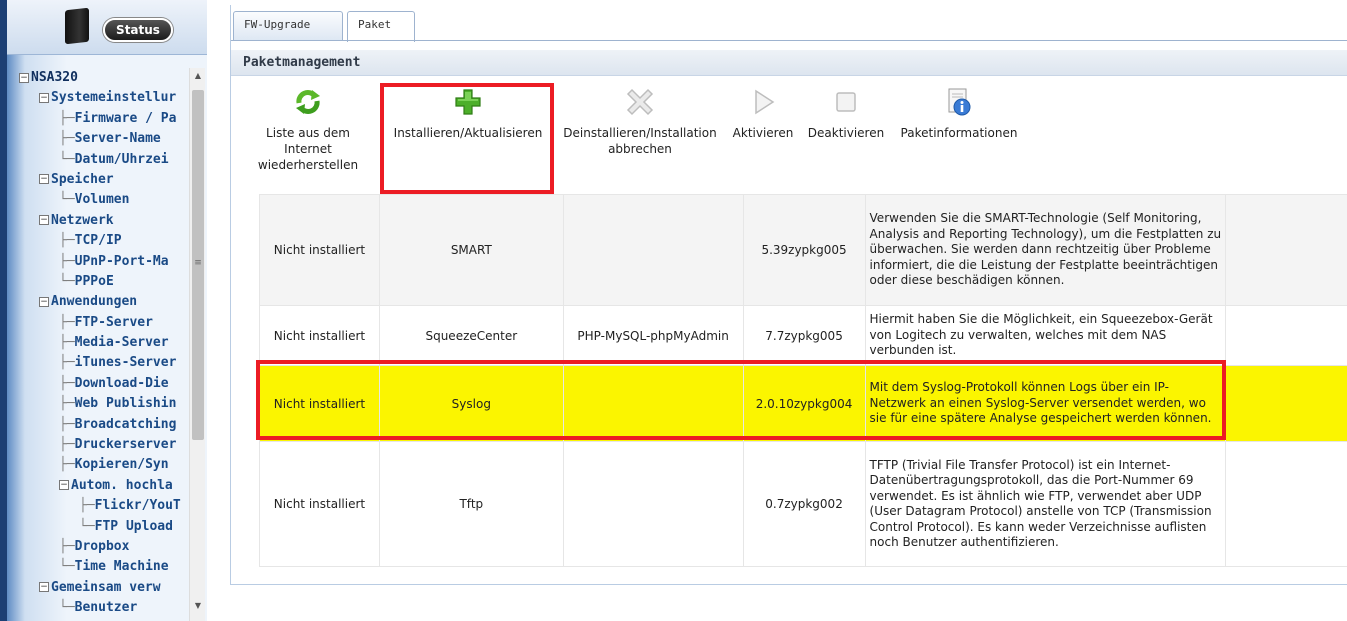 The width and height of the screenshot is (1347, 621). I want to click on tree-item: └─PPPoE, so click(98, 282).